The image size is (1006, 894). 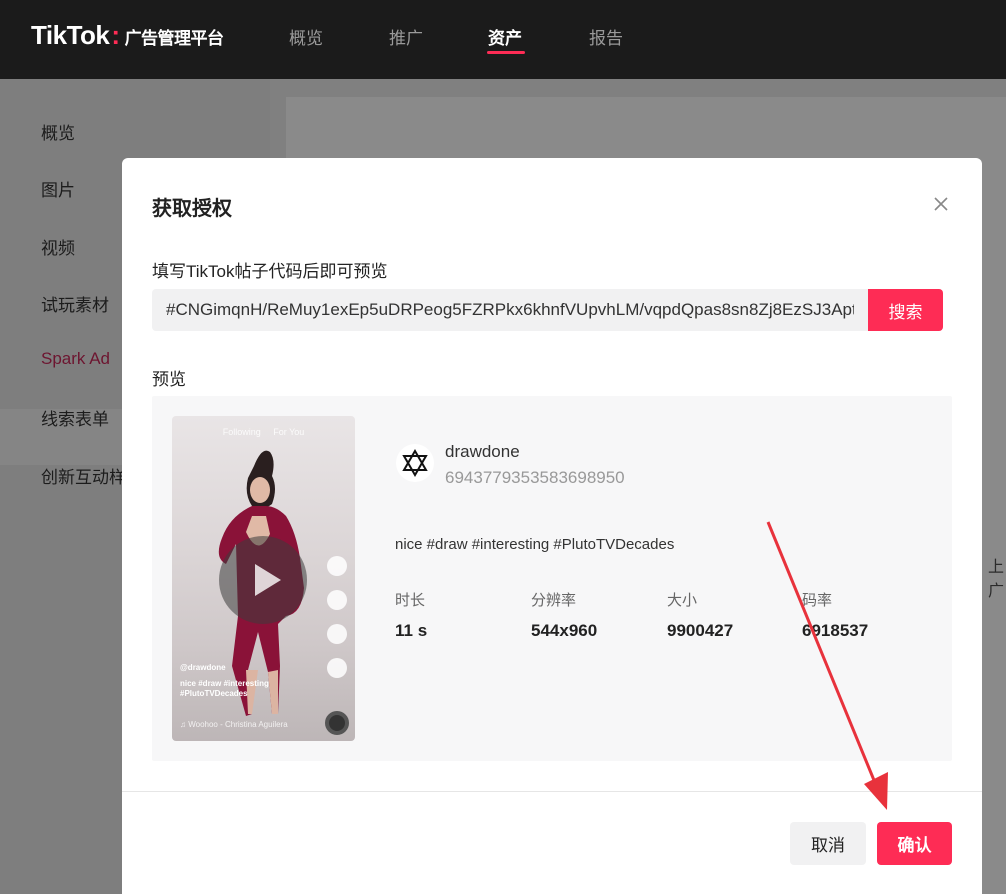 What do you see at coordinates (406, 36) in the screenshot?
I see `nav-promotion: 推广` at bounding box center [406, 36].